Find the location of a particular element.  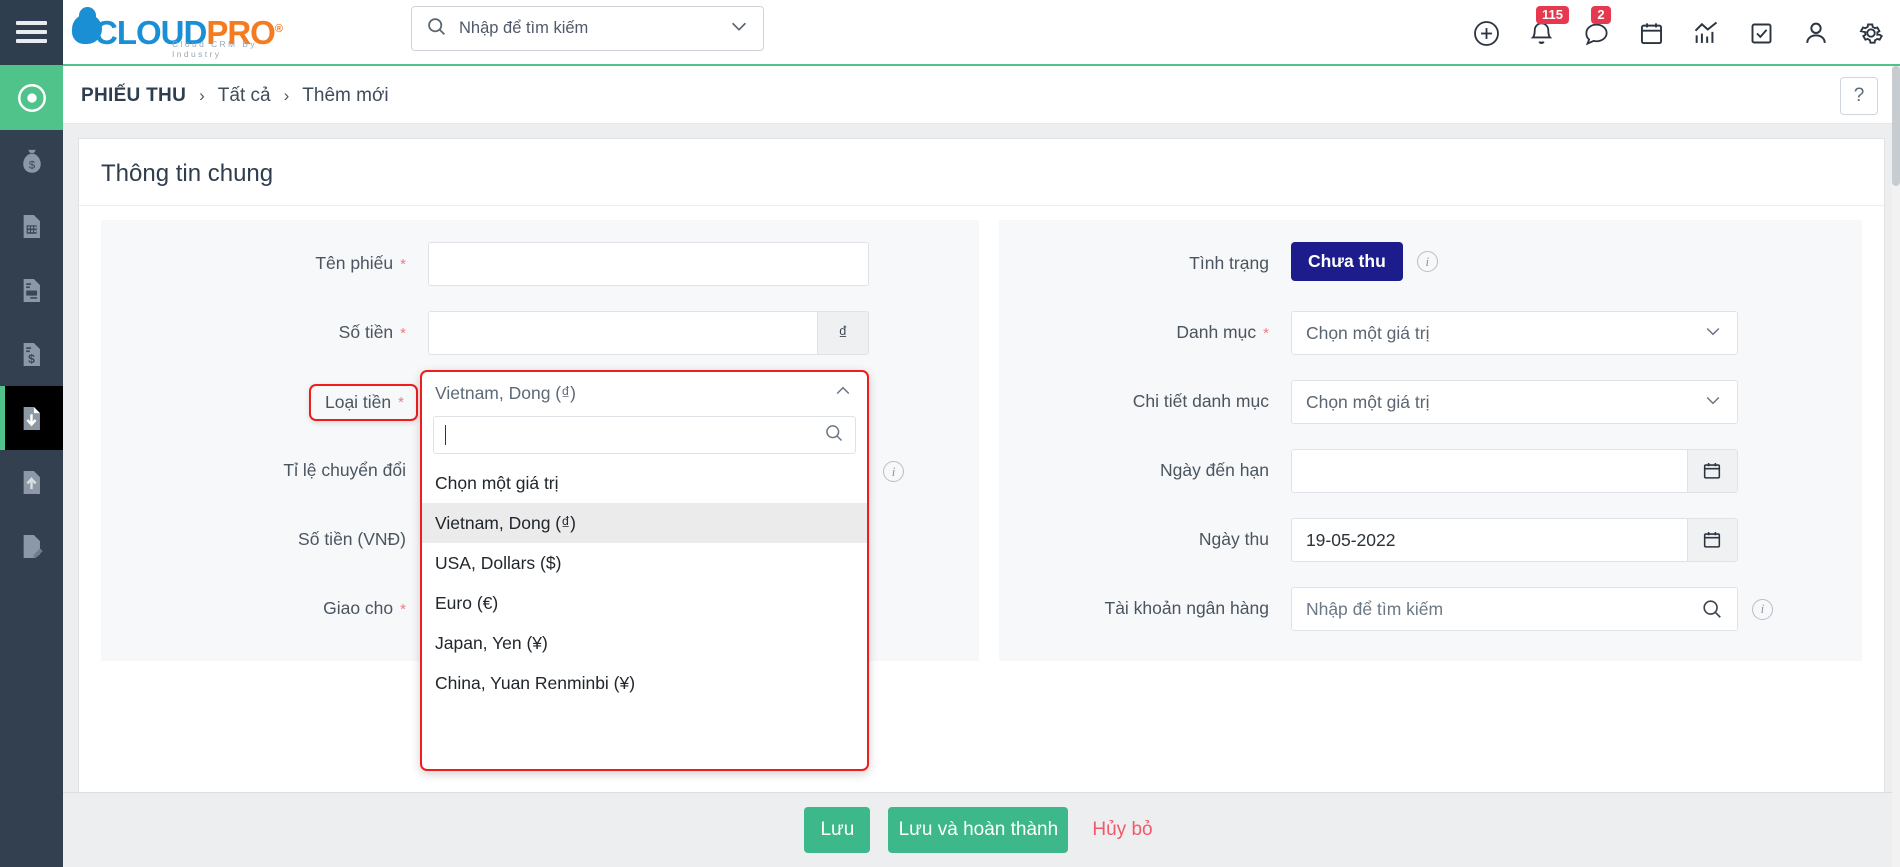

currency-option: Euro (€) is located at coordinates (644, 603).